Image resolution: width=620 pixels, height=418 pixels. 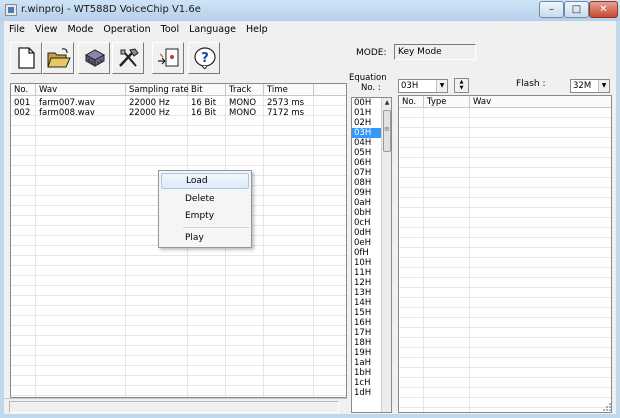 I want to click on resize-grip-icon, so click(x=606, y=407).